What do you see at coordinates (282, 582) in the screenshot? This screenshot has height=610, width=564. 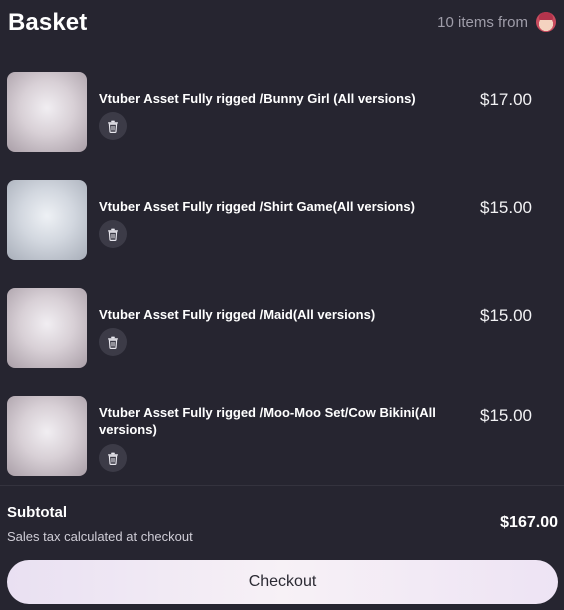 I see `checkout-button: Checkout` at bounding box center [282, 582].